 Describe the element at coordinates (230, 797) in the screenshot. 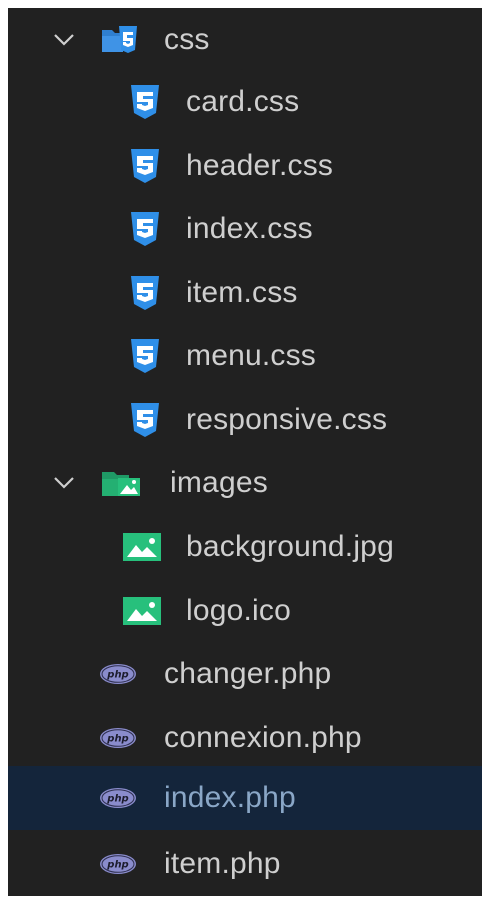

I see `file-label: index.php` at that location.